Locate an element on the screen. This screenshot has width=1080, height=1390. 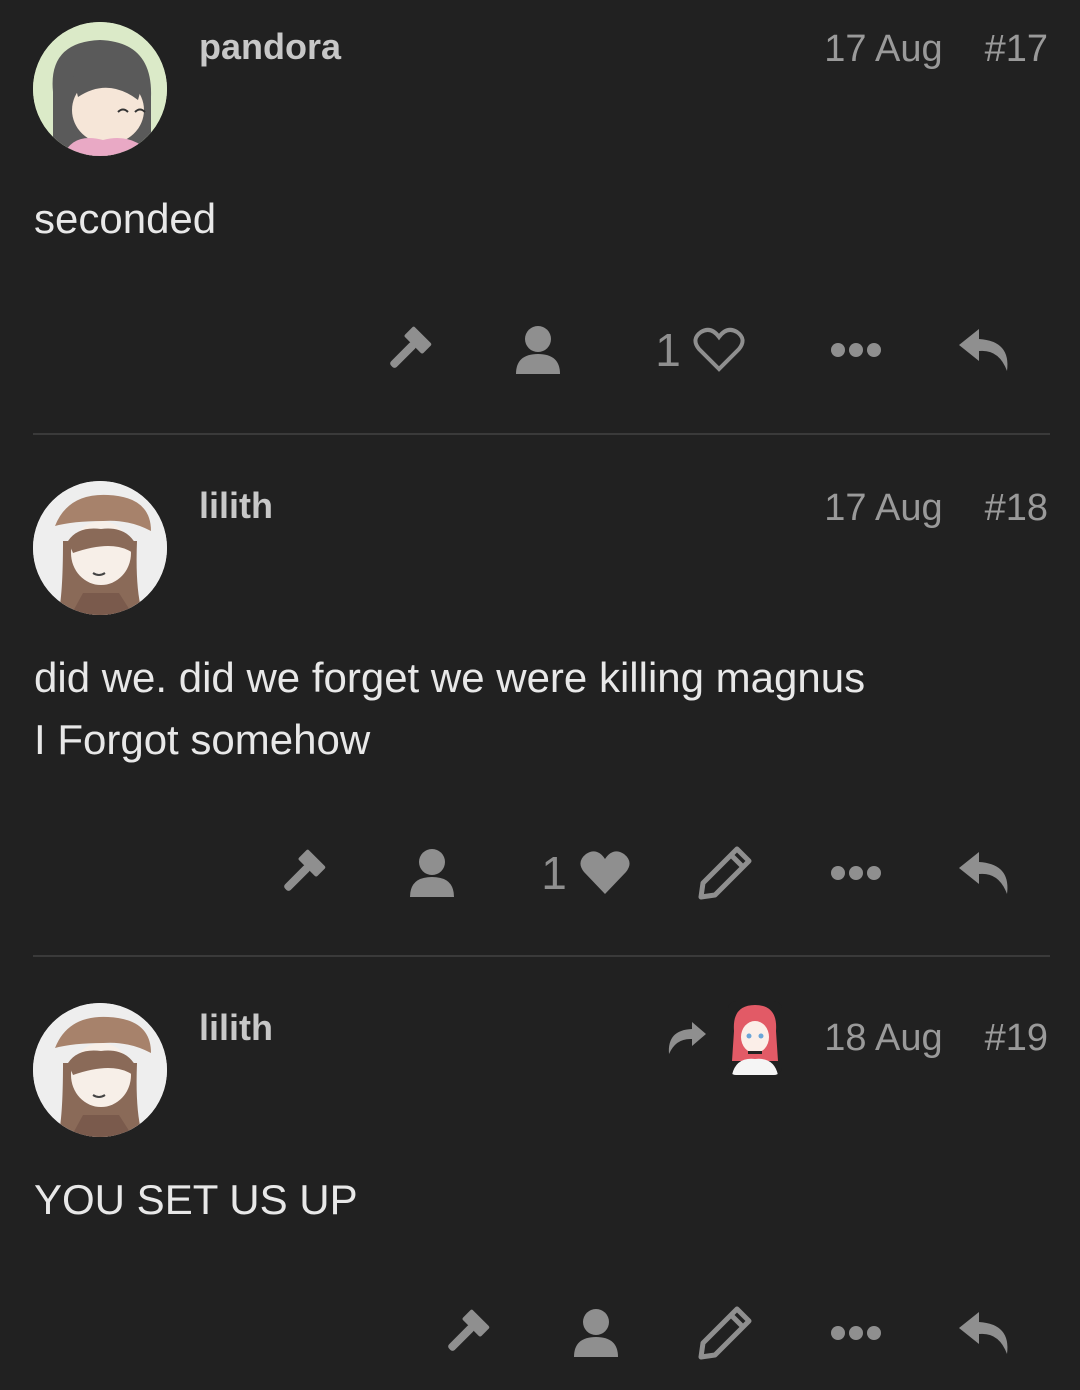
avatar-pandora is located at coordinates (100, 89).